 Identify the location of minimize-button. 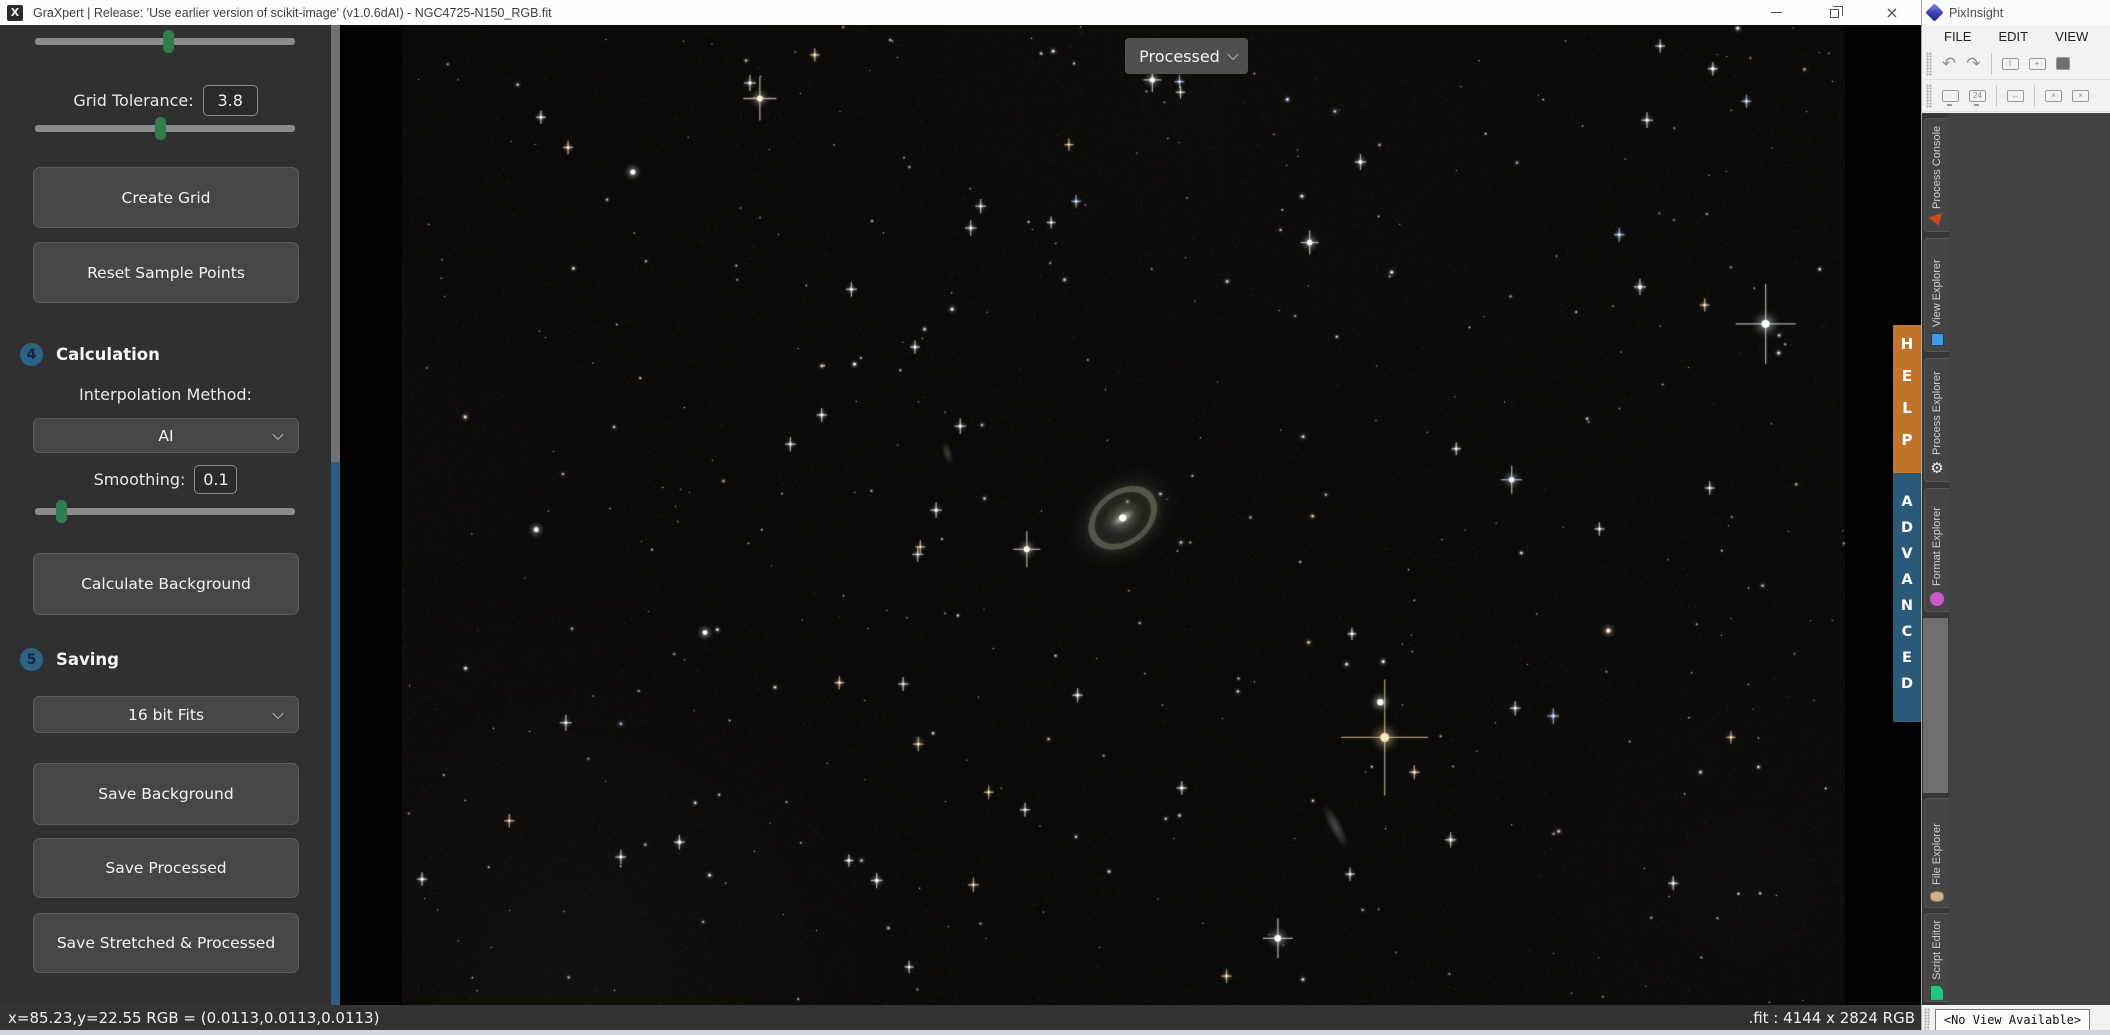
(1776, 12).